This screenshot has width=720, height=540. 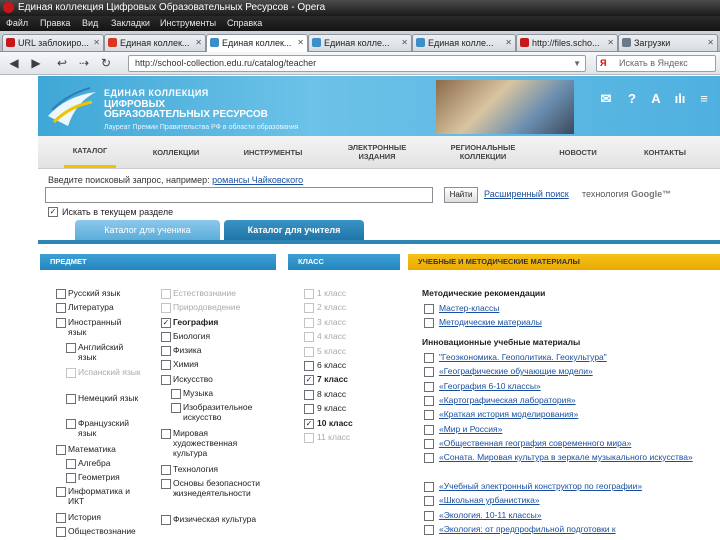 What do you see at coordinates (523, 357) in the screenshot?
I see `material-link: "Геоэкономика. Геополитика. Геокультура"` at bounding box center [523, 357].